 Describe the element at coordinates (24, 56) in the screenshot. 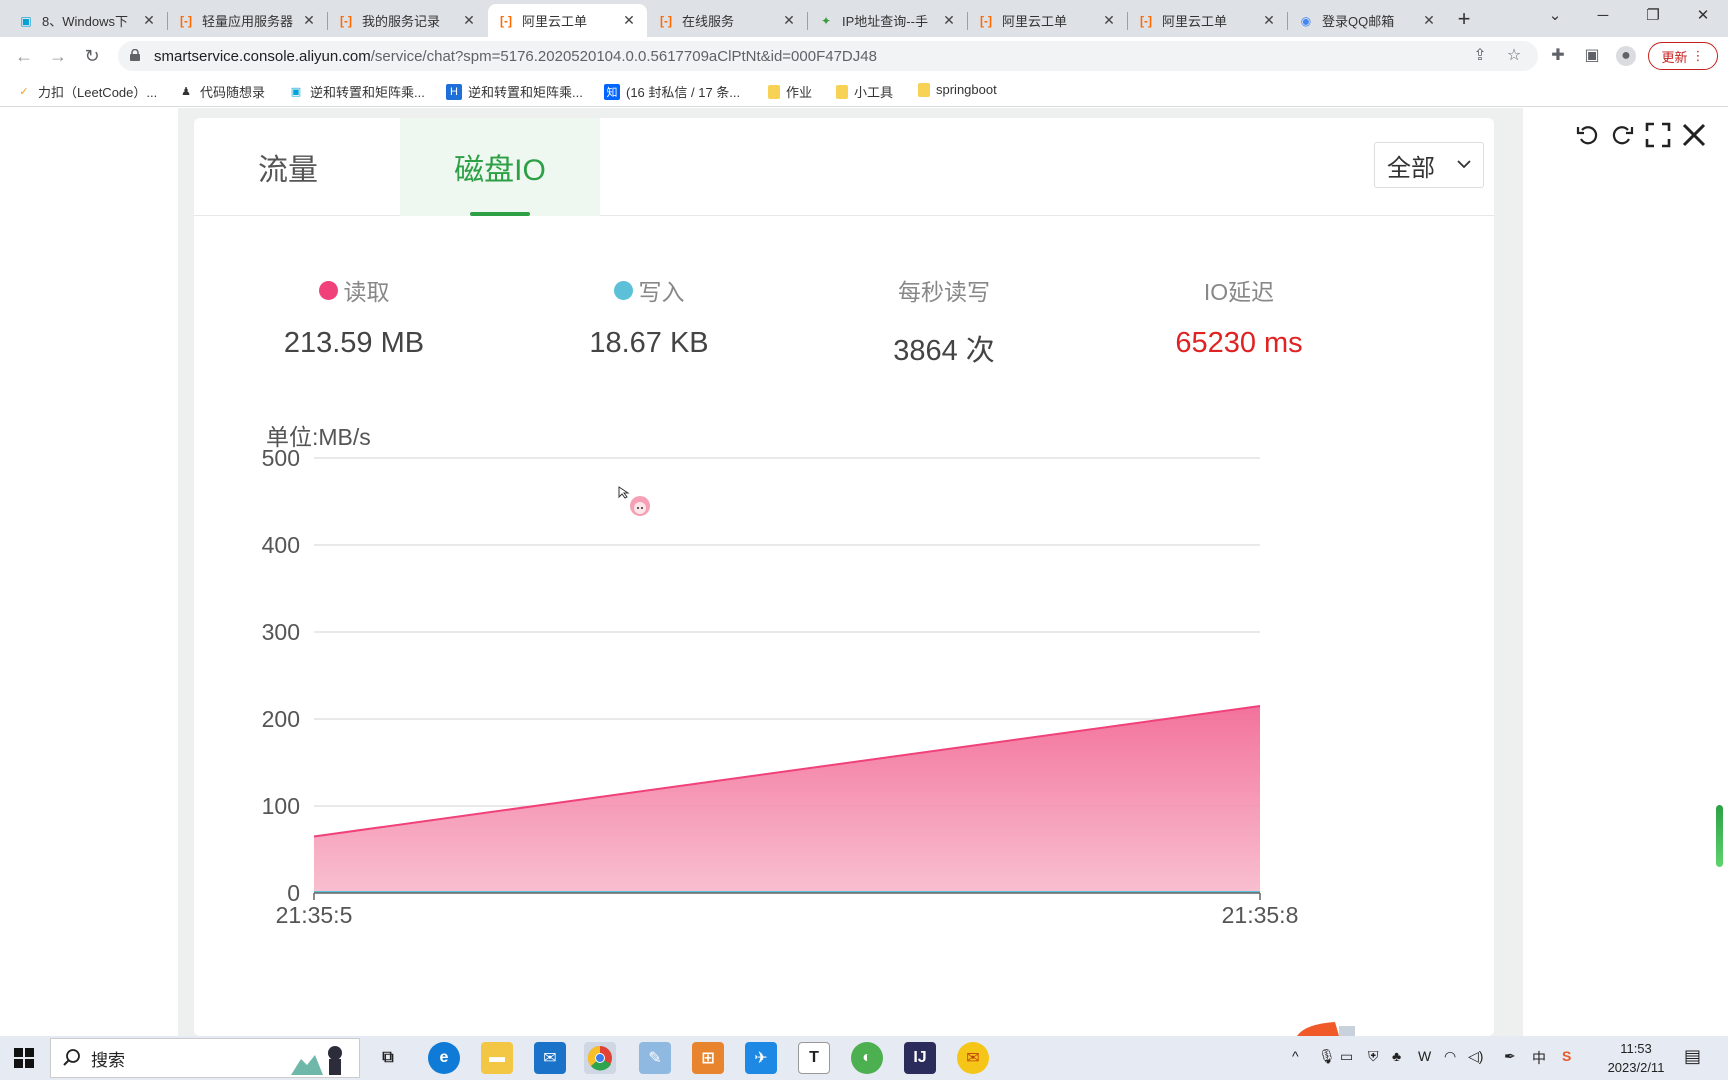

I see `back-icon: ←` at that location.